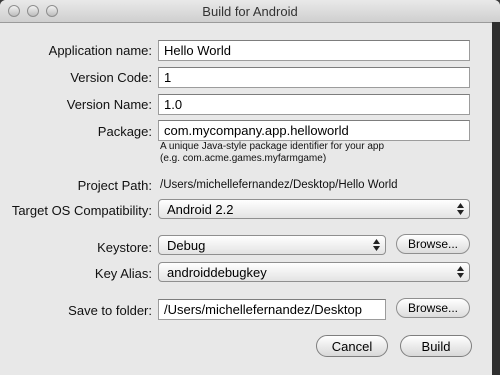 The width and height of the screenshot is (500, 375). I want to click on package-label: Package:, so click(124, 131).